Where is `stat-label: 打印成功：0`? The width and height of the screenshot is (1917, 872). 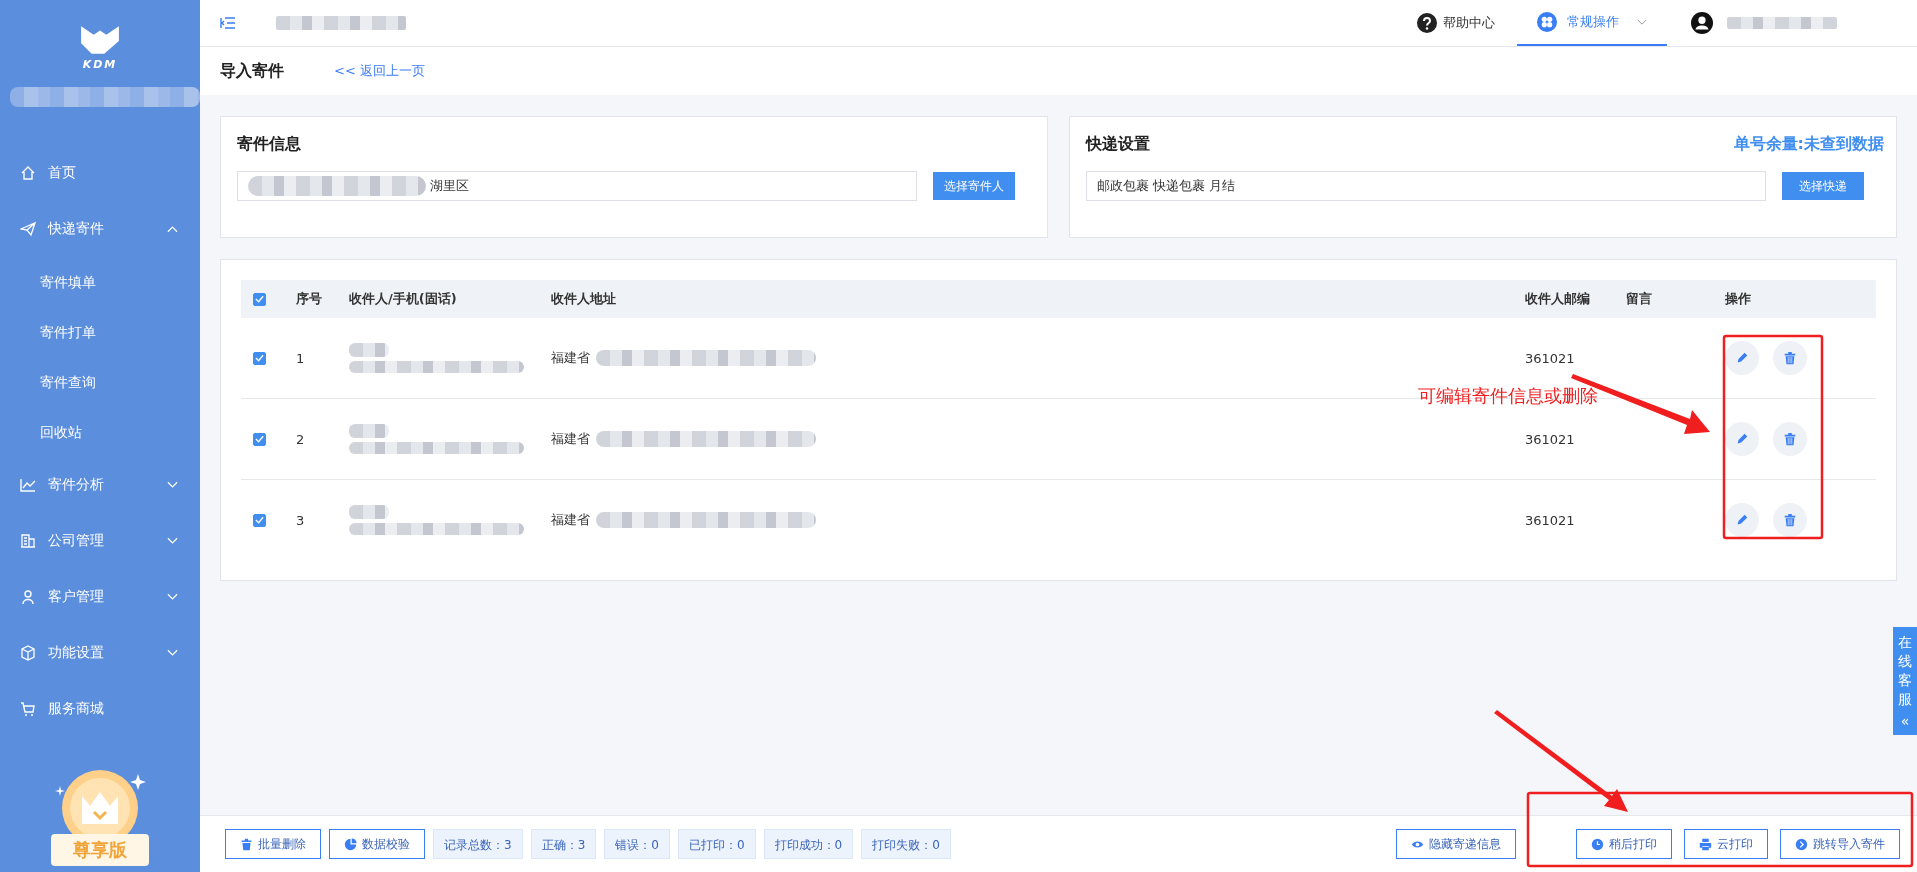
stat-label: 打印成功：0 is located at coordinates (808, 844).